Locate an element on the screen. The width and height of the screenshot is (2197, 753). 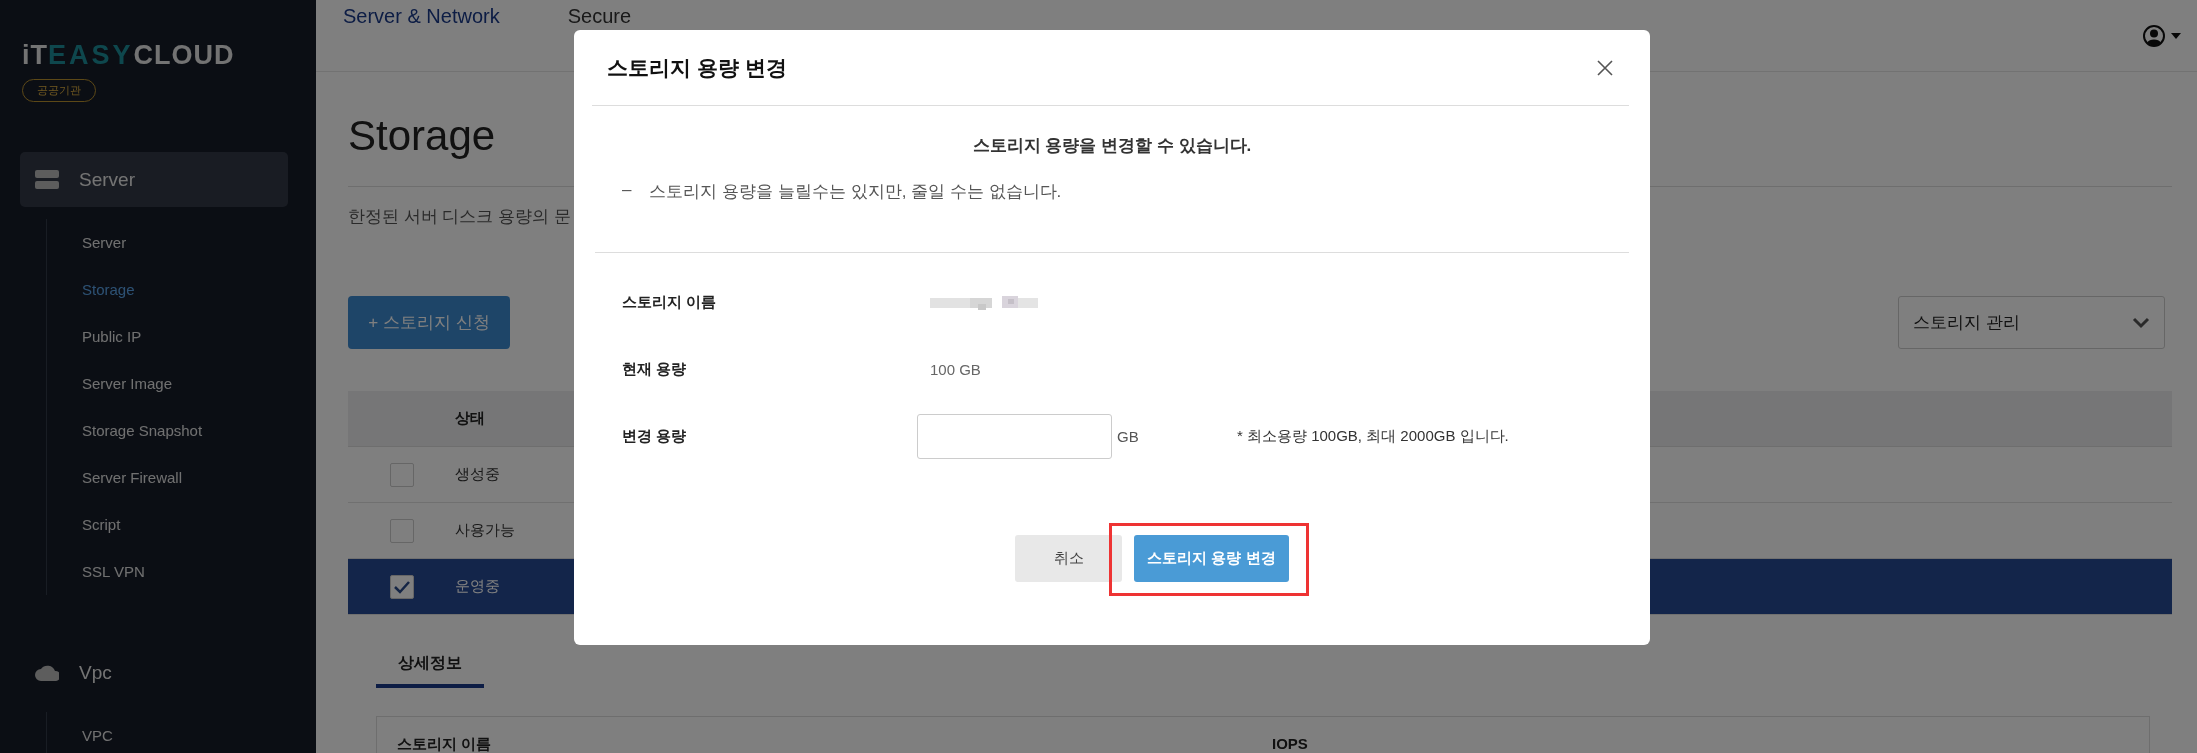
sidebar-item: Server Image is located at coordinates (199, 383).